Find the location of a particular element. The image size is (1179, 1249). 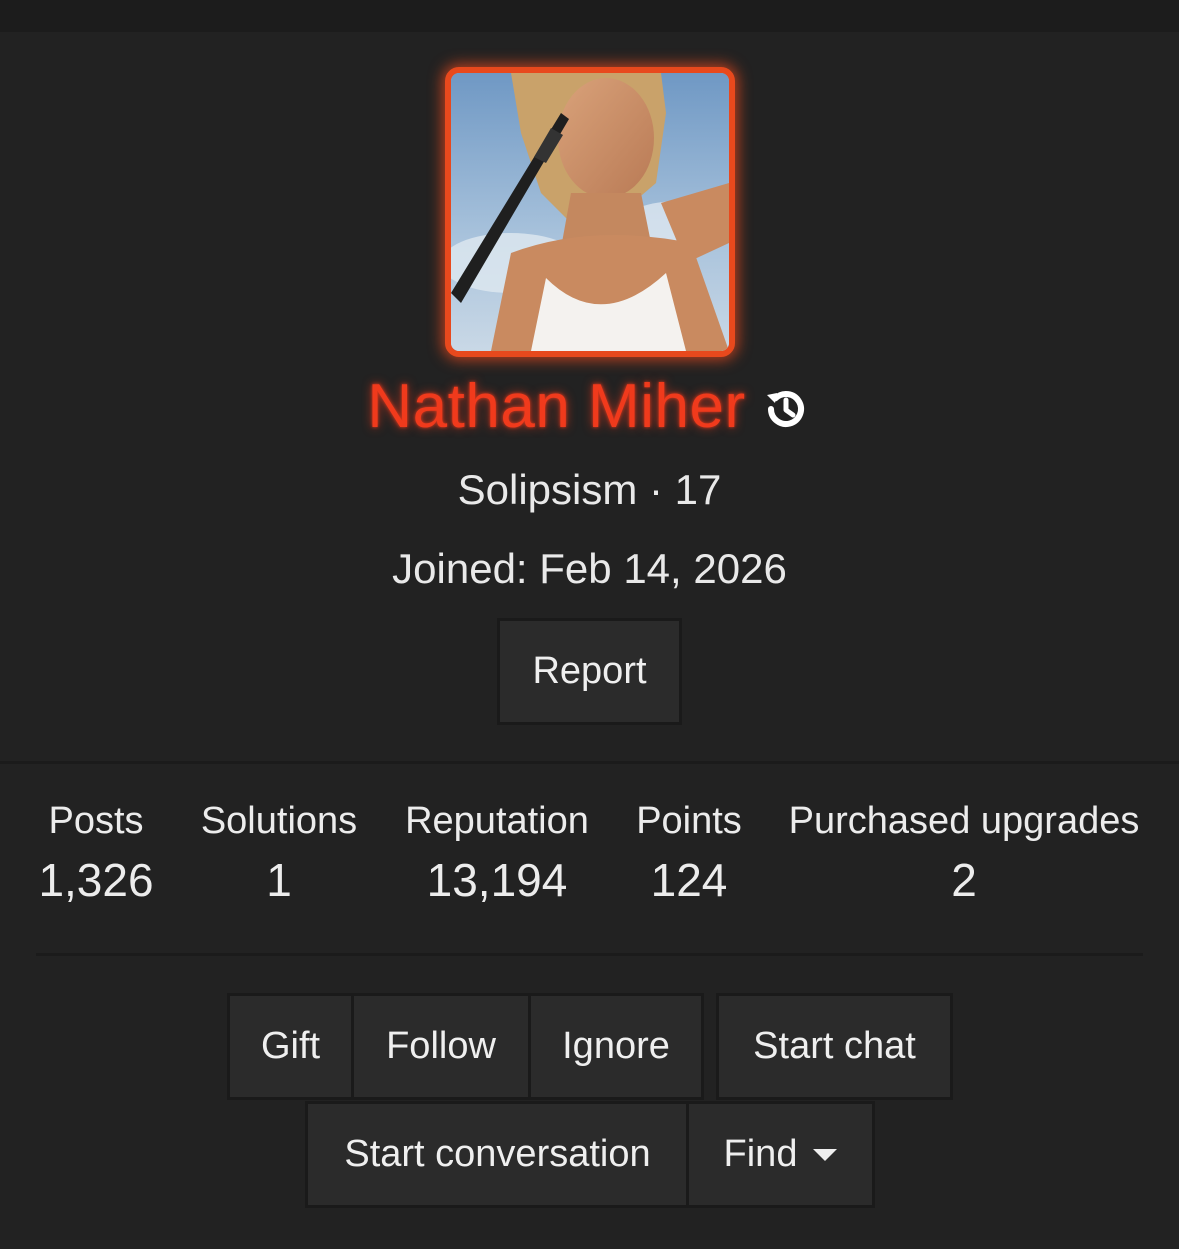

stat-value: 124 is located at coordinates (689, 880).